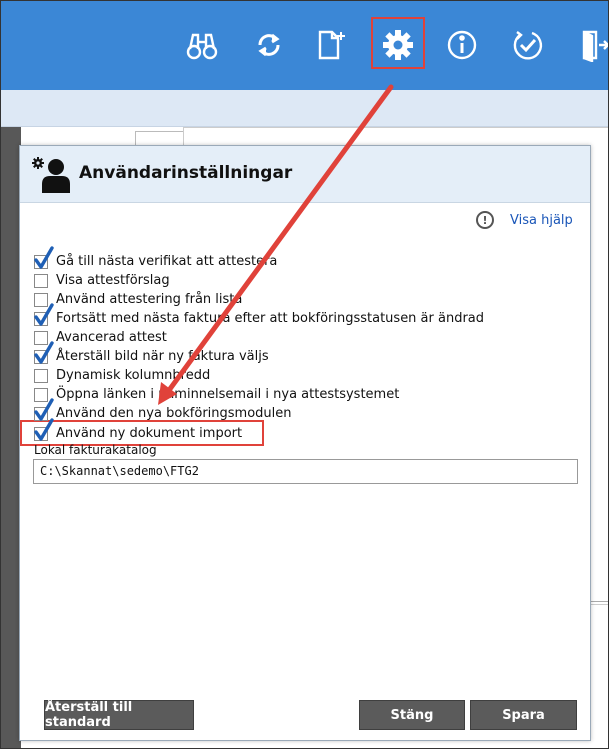  What do you see at coordinates (541, 220) in the screenshot?
I see `help-link: Visa hjälp` at bounding box center [541, 220].